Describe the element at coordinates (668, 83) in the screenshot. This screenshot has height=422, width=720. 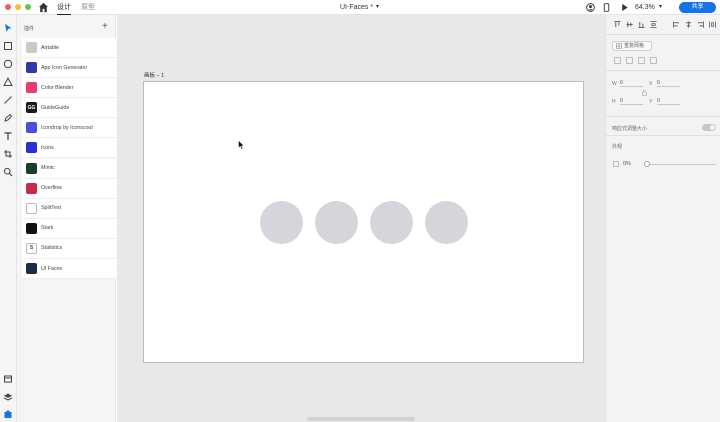
I see `x-field: 0` at that location.